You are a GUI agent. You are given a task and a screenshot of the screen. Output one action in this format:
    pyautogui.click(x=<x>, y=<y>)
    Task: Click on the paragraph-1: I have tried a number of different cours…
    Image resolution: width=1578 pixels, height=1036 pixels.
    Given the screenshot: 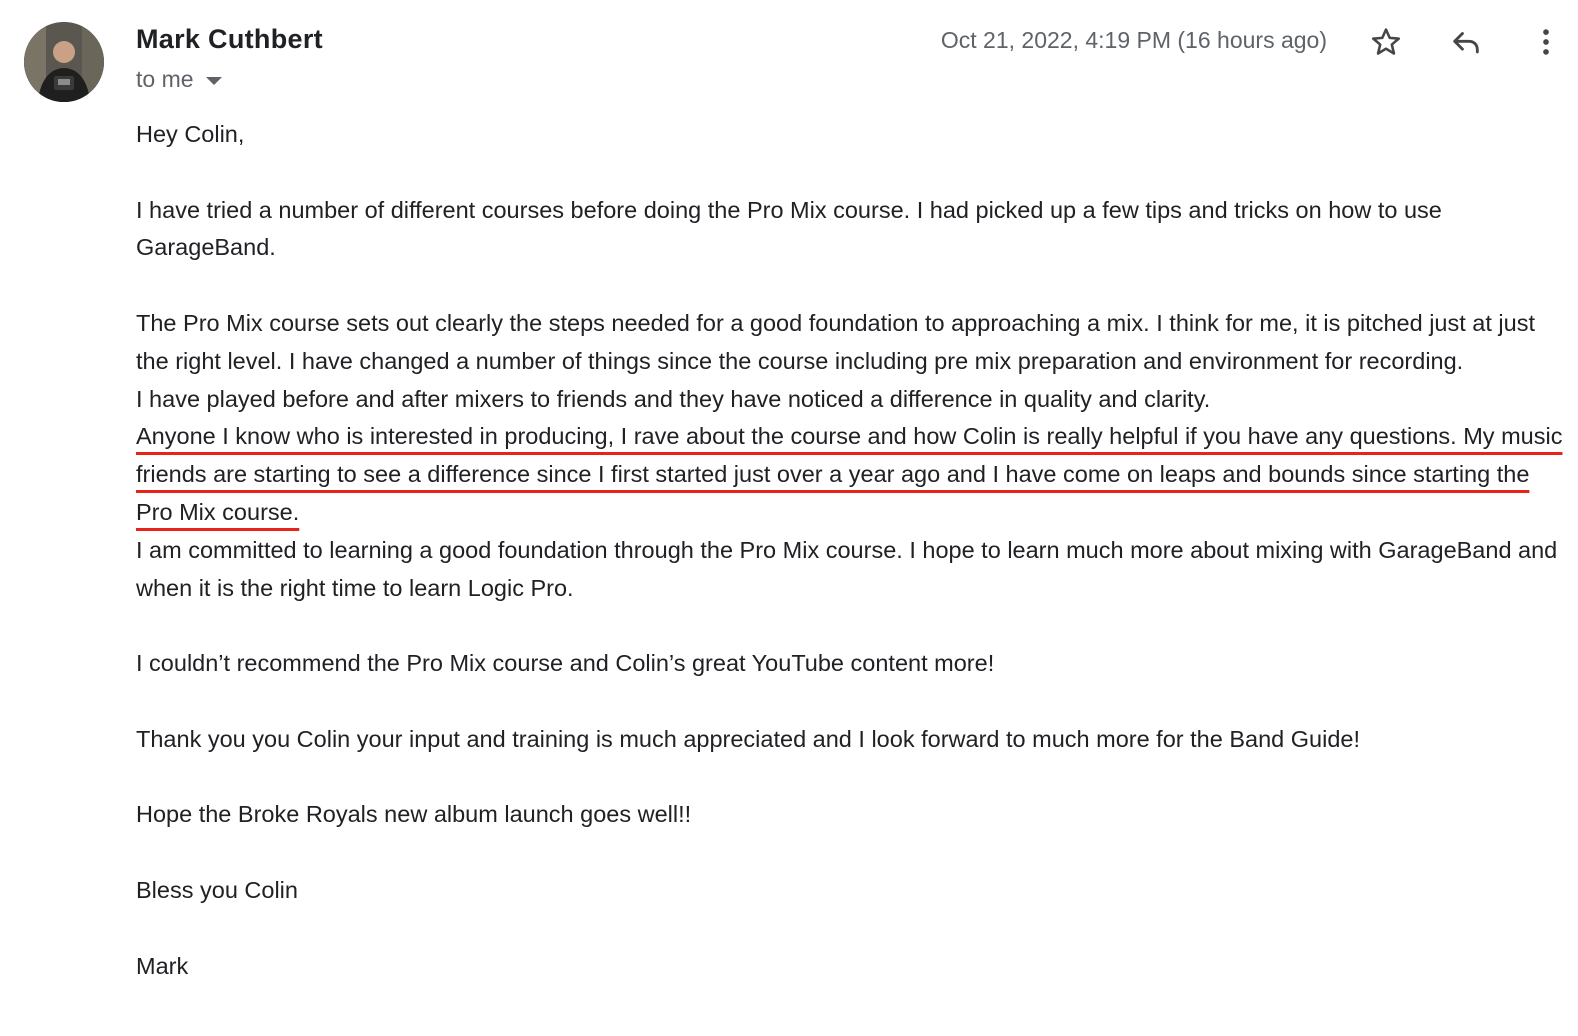 What is the action you would take?
    pyautogui.click(x=789, y=228)
    